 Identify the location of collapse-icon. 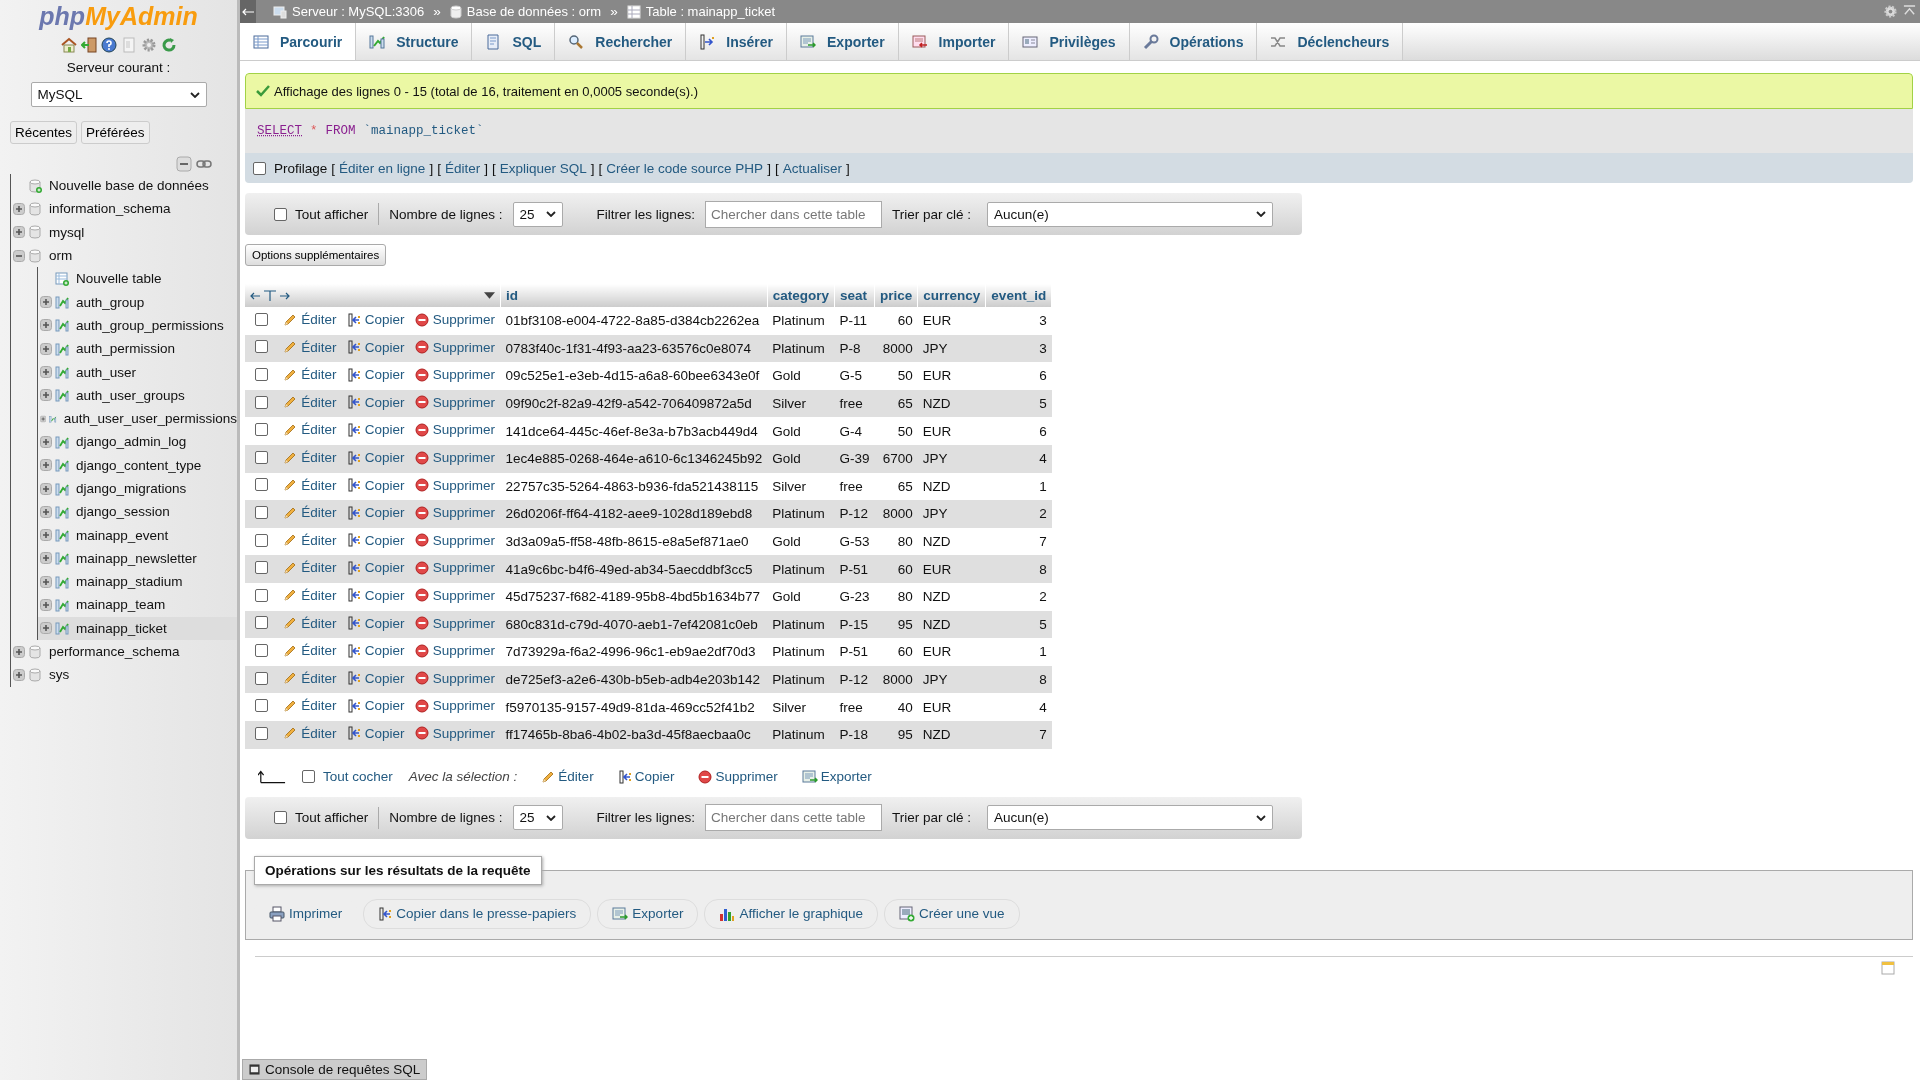
(19, 255).